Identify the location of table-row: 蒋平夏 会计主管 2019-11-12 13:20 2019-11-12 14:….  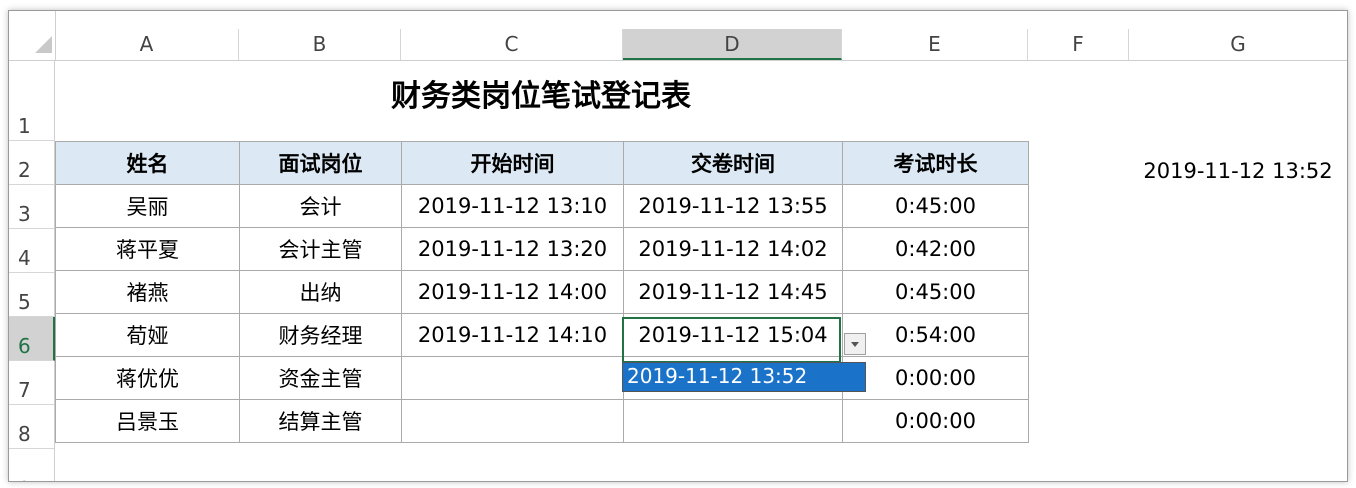
(542, 249).